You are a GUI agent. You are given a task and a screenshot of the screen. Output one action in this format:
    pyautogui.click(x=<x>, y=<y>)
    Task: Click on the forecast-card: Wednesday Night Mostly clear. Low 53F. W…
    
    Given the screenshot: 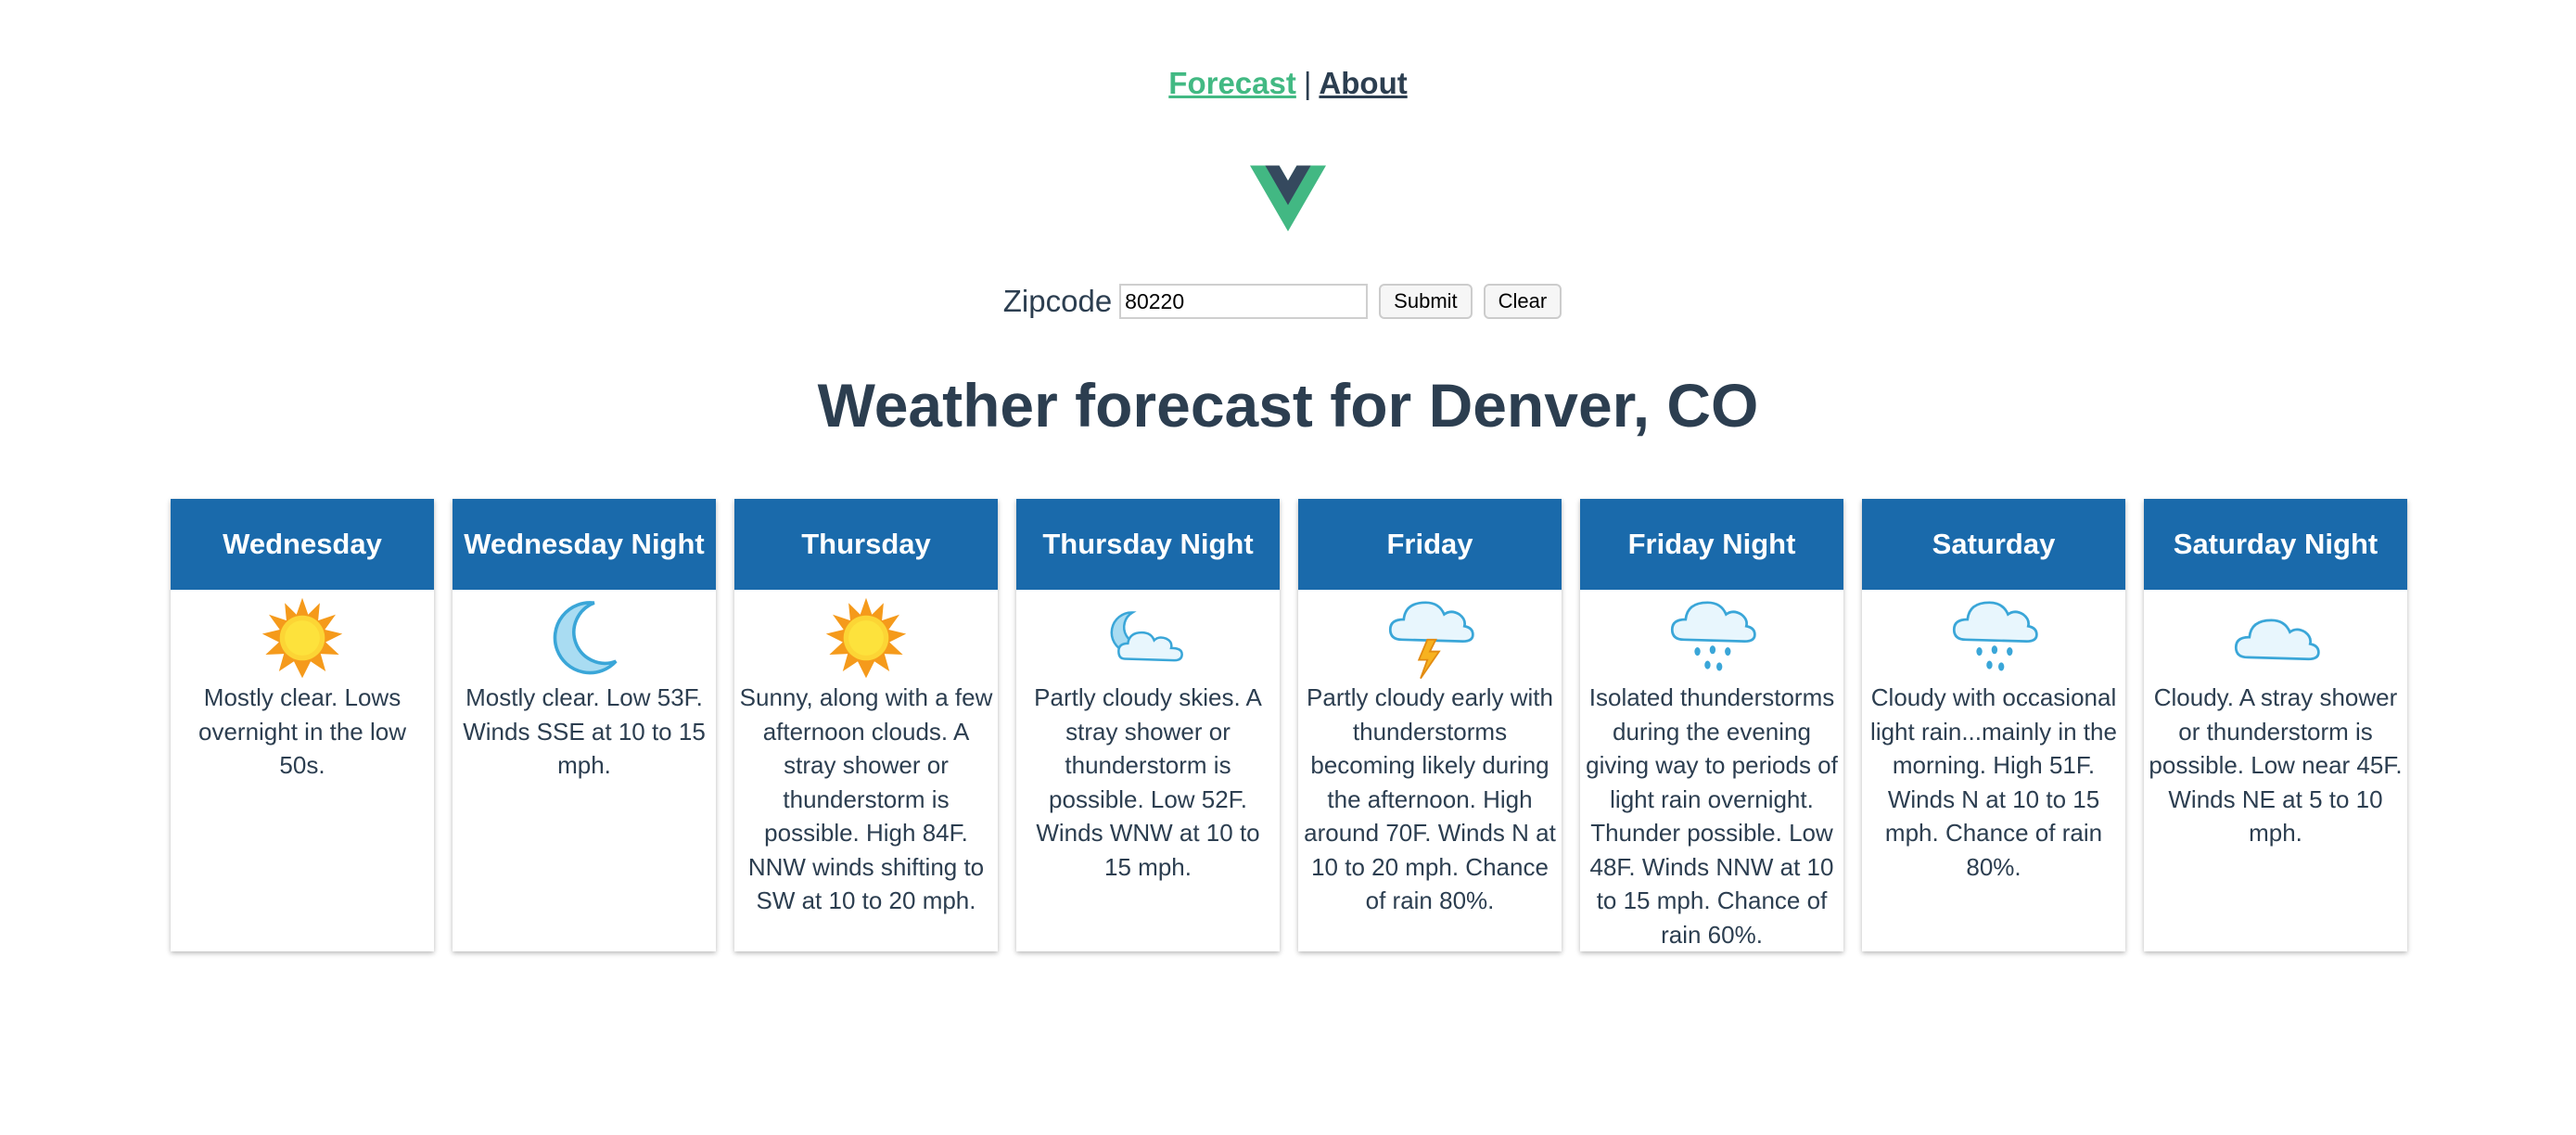 What is the action you would take?
    pyautogui.click(x=585, y=725)
    